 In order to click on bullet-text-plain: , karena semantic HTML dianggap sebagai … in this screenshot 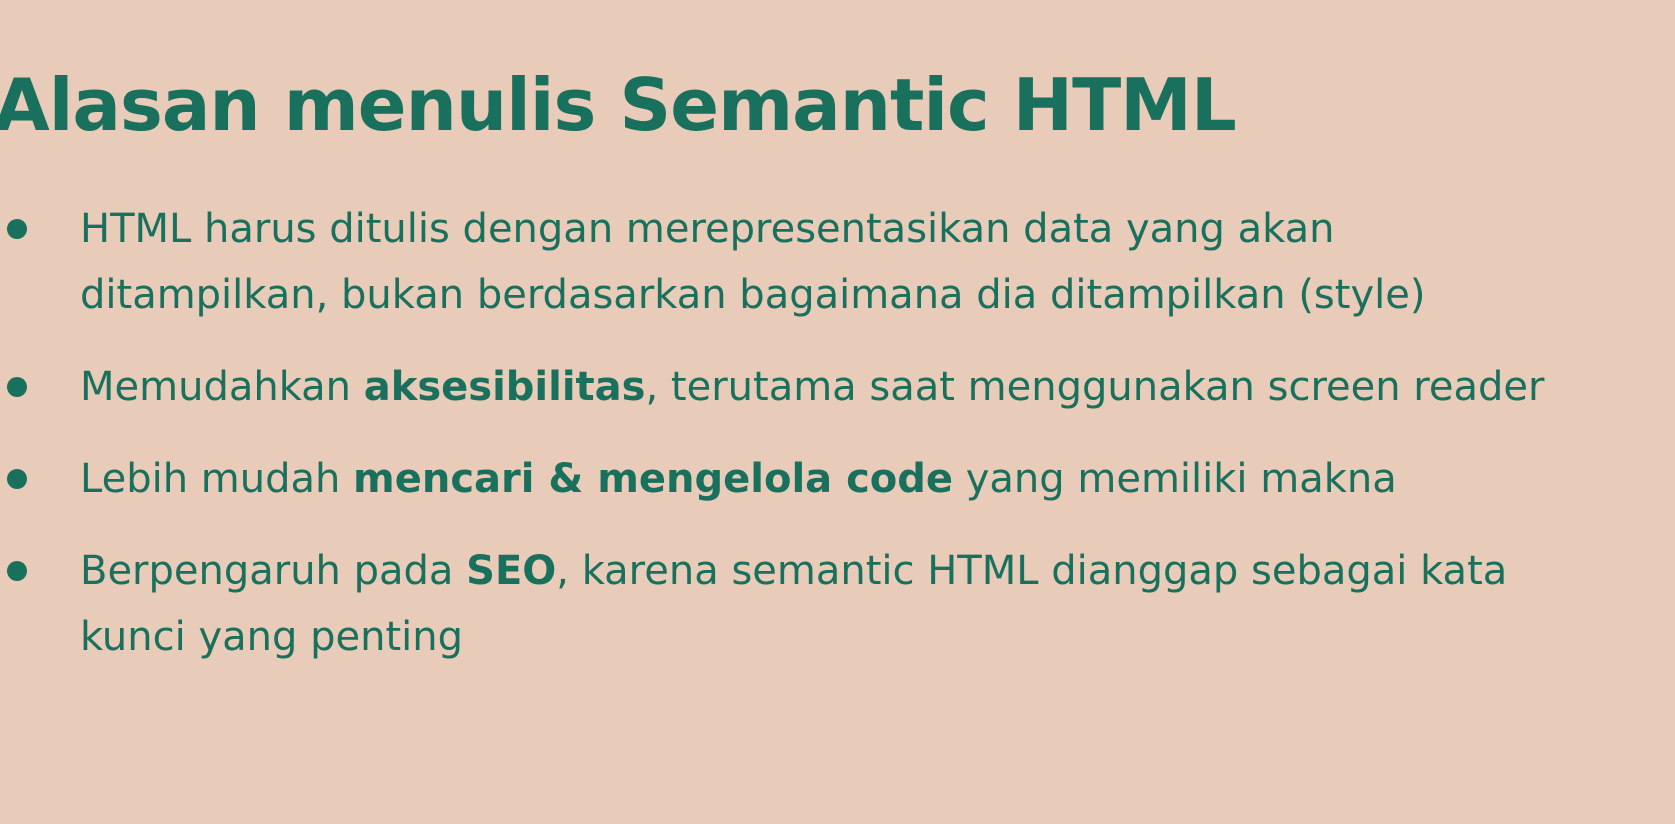, I will do `click(1032, 571)`.